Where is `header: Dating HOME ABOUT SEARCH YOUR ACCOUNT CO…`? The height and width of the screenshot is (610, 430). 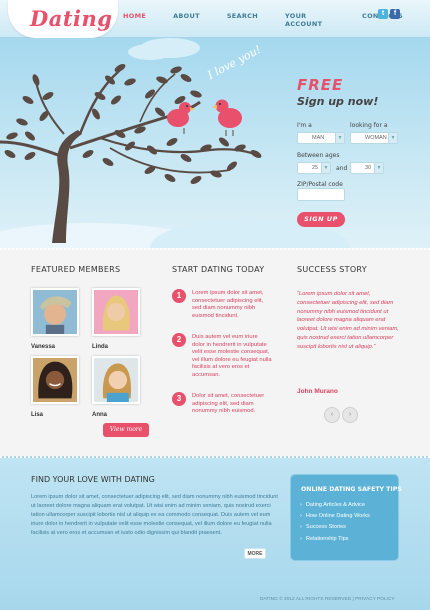 header: Dating HOME ABOUT SEARCH YOUR ACCOUNT CO… is located at coordinates (215, 19).